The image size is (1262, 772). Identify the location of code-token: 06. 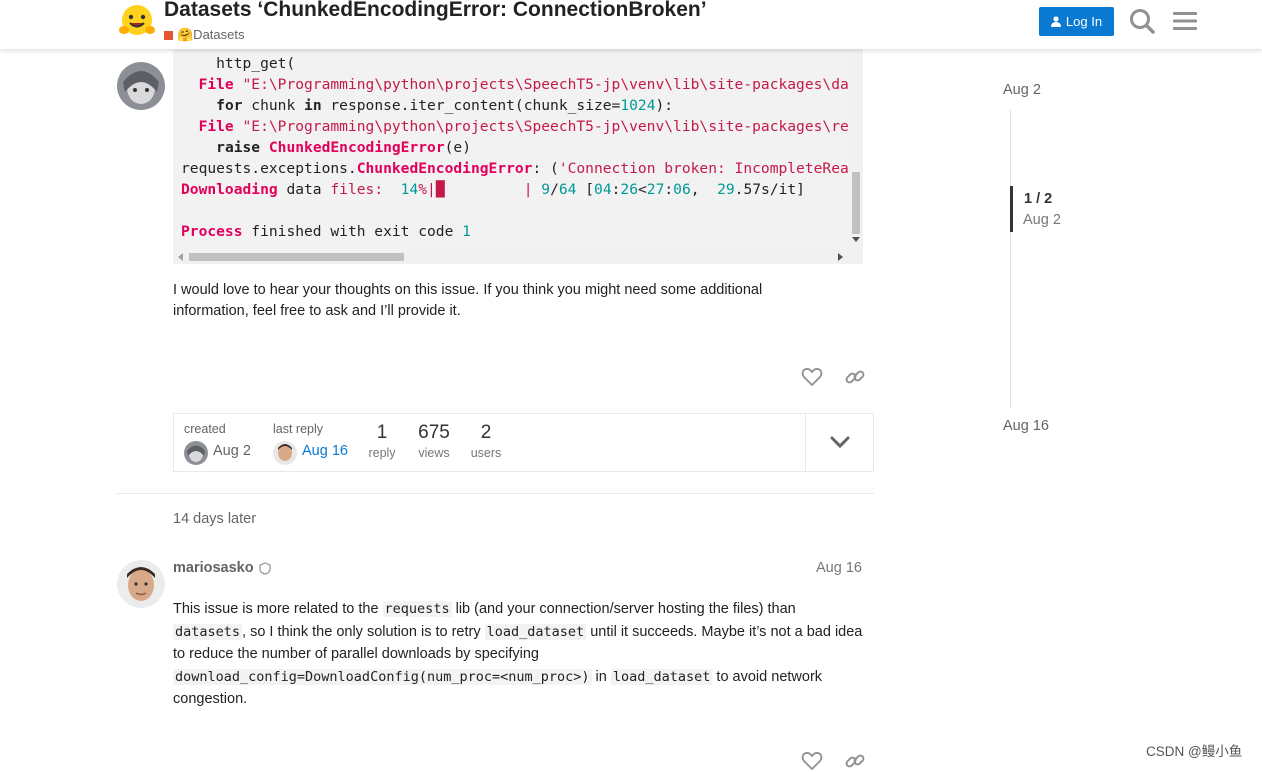
(682, 189).